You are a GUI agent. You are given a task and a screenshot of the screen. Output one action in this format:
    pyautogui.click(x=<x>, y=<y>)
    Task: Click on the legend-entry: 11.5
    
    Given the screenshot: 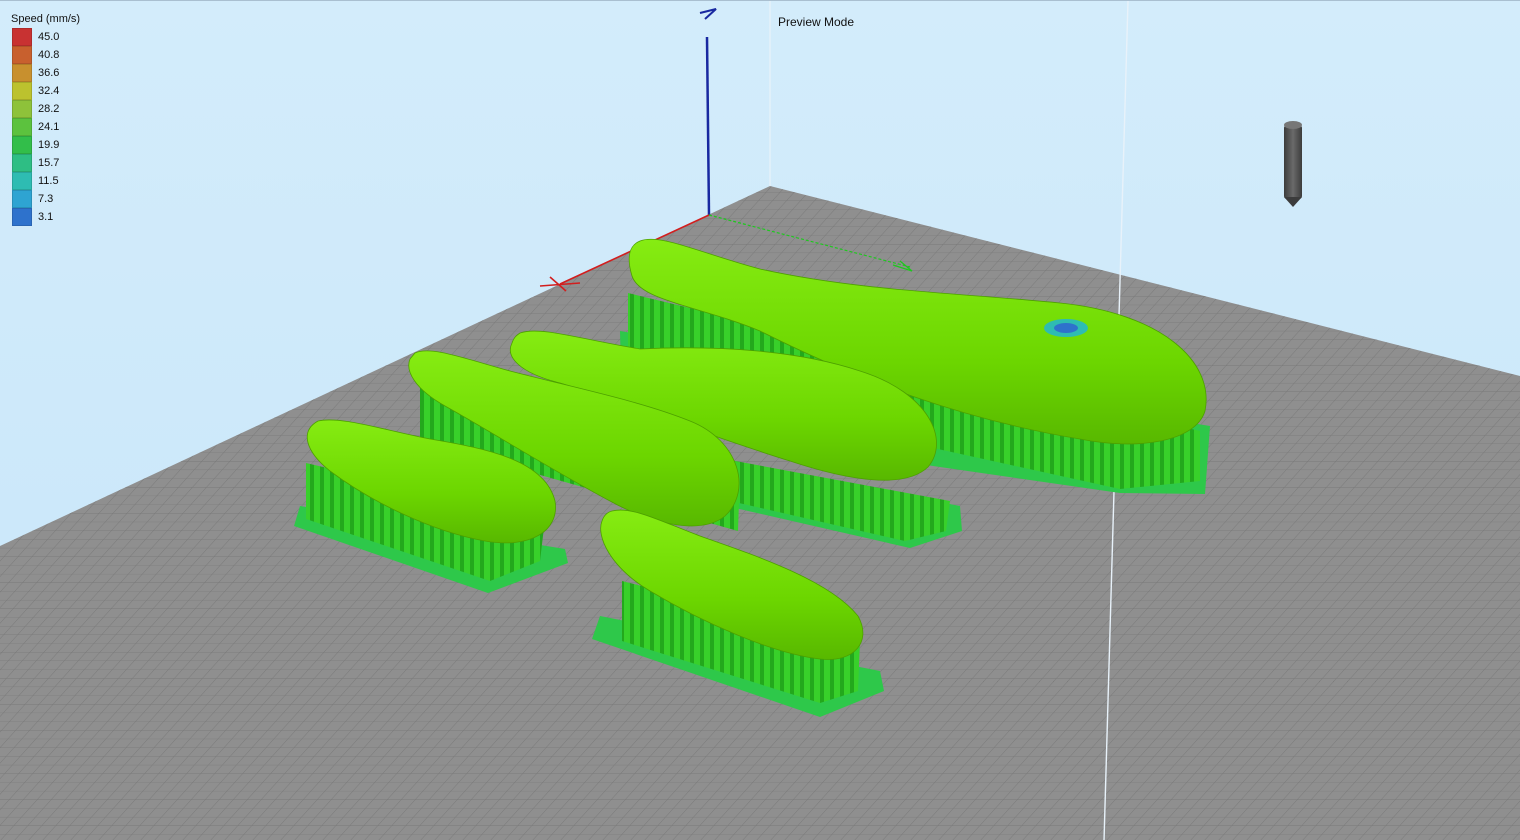 What is the action you would take?
    pyautogui.click(x=43, y=181)
    